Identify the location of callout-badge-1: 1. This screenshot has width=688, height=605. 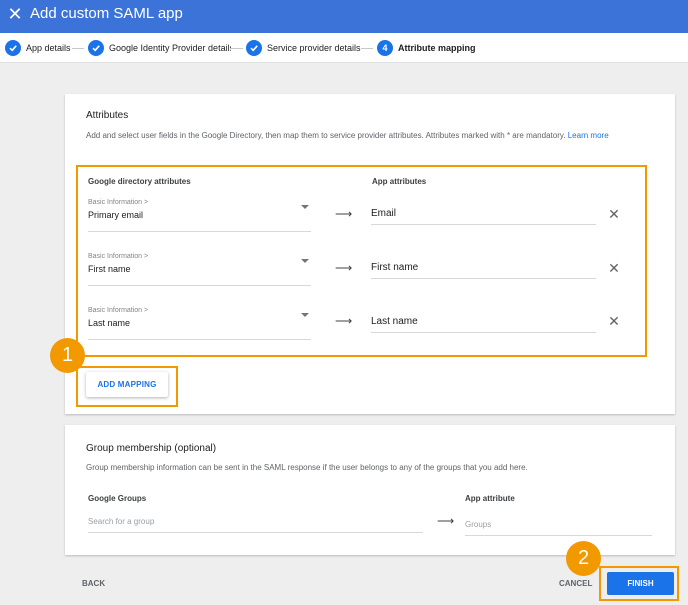
(67, 355).